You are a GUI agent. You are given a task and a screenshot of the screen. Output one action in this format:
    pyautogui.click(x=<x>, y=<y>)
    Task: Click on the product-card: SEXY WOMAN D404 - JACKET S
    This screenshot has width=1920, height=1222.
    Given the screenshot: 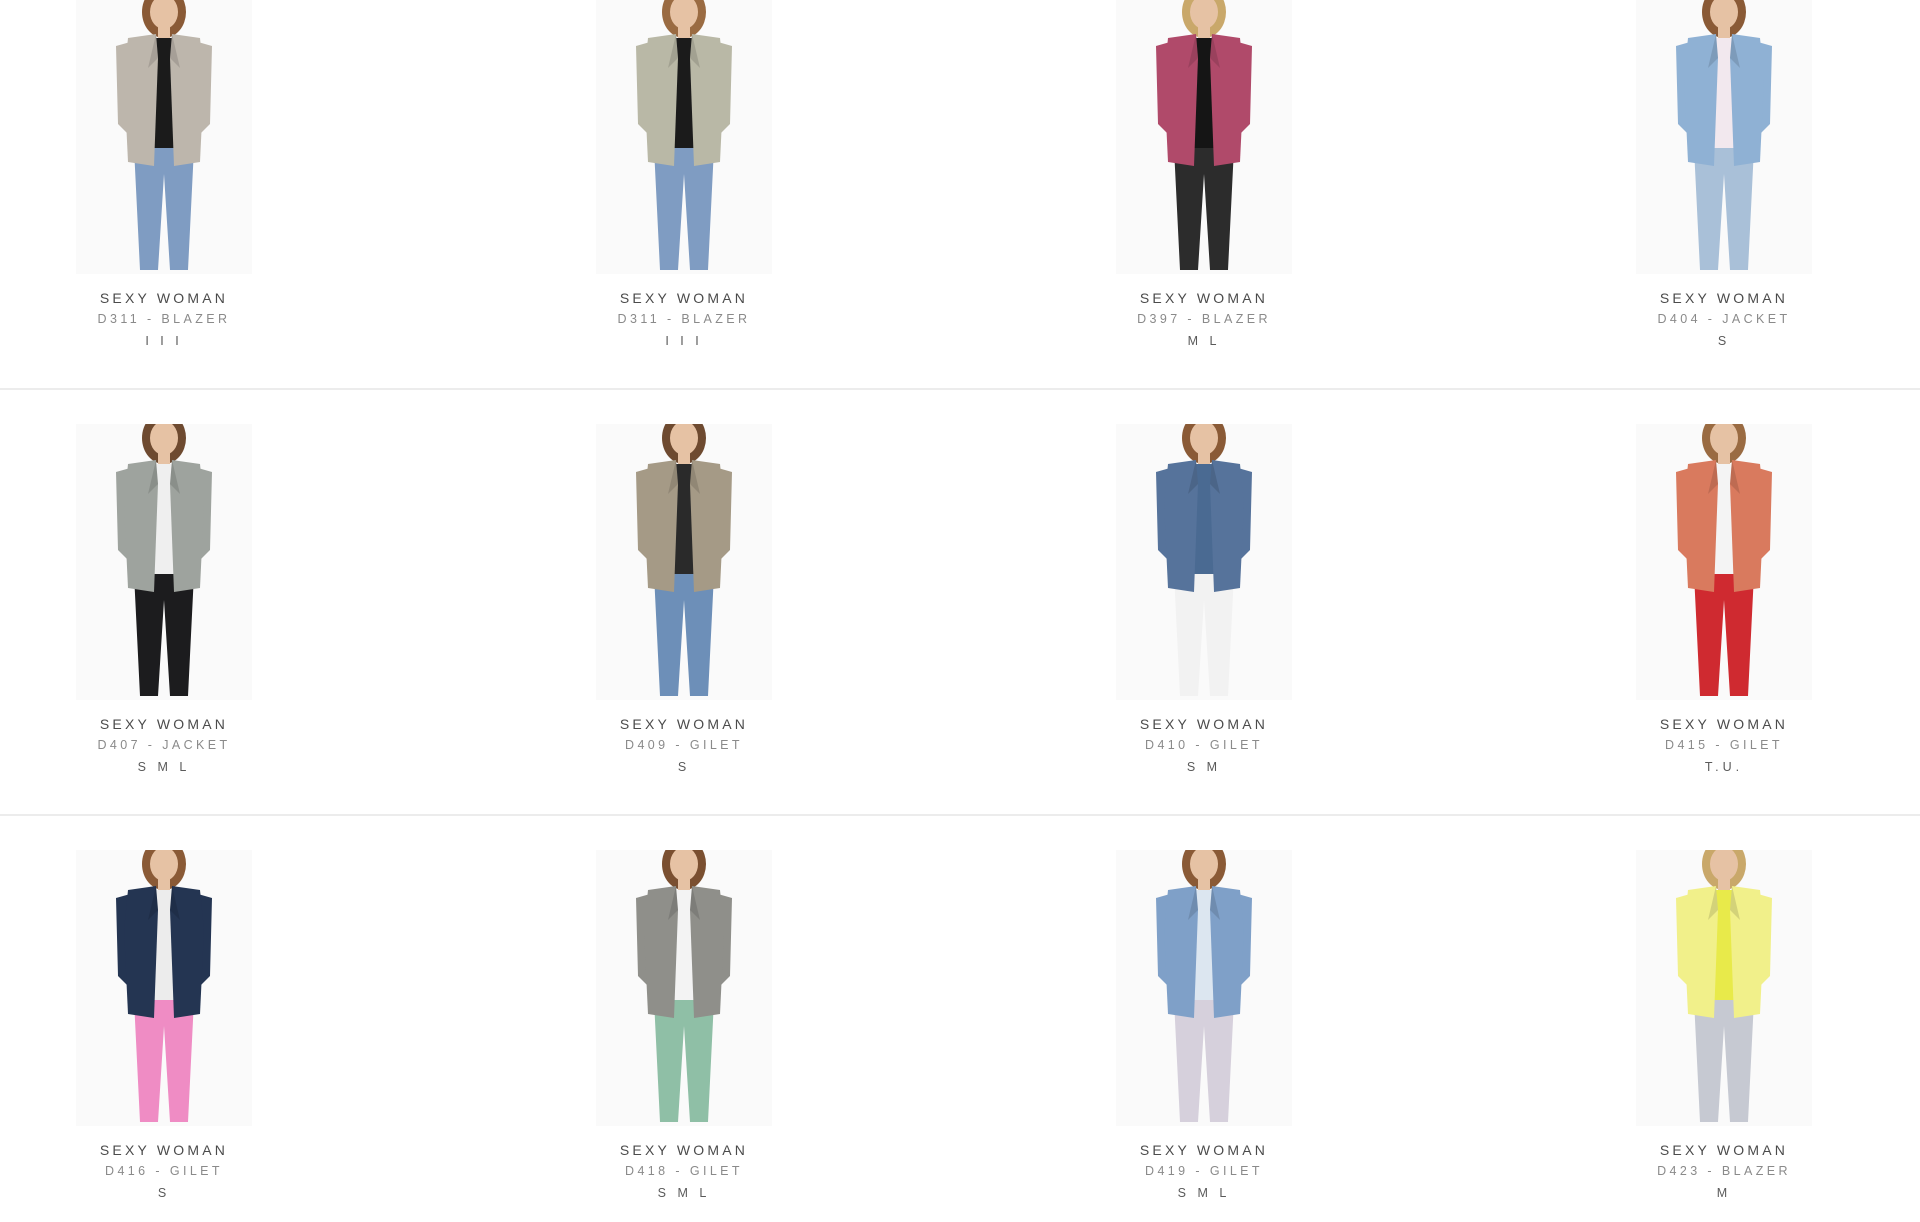 What is the action you would take?
    pyautogui.click(x=1724, y=179)
    